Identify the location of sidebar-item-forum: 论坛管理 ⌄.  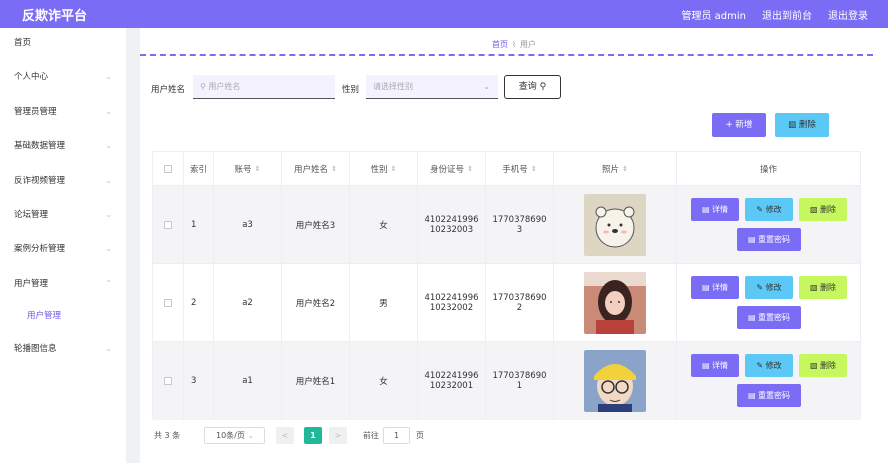
(63, 215).